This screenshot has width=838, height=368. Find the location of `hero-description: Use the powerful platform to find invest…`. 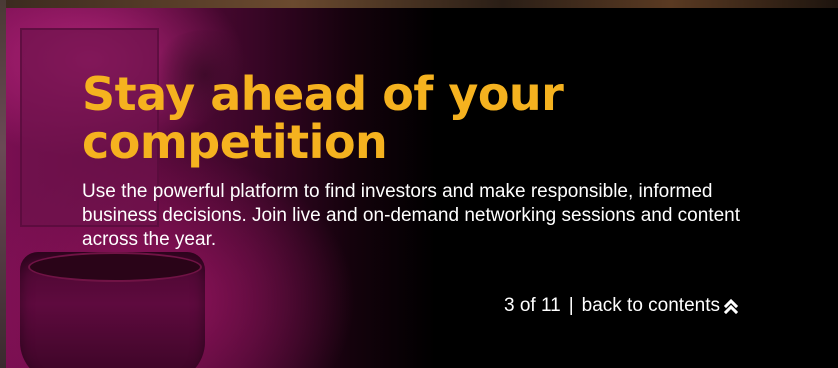

hero-description: Use the powerful platform to find invest… is located at coordinates (411, 215).